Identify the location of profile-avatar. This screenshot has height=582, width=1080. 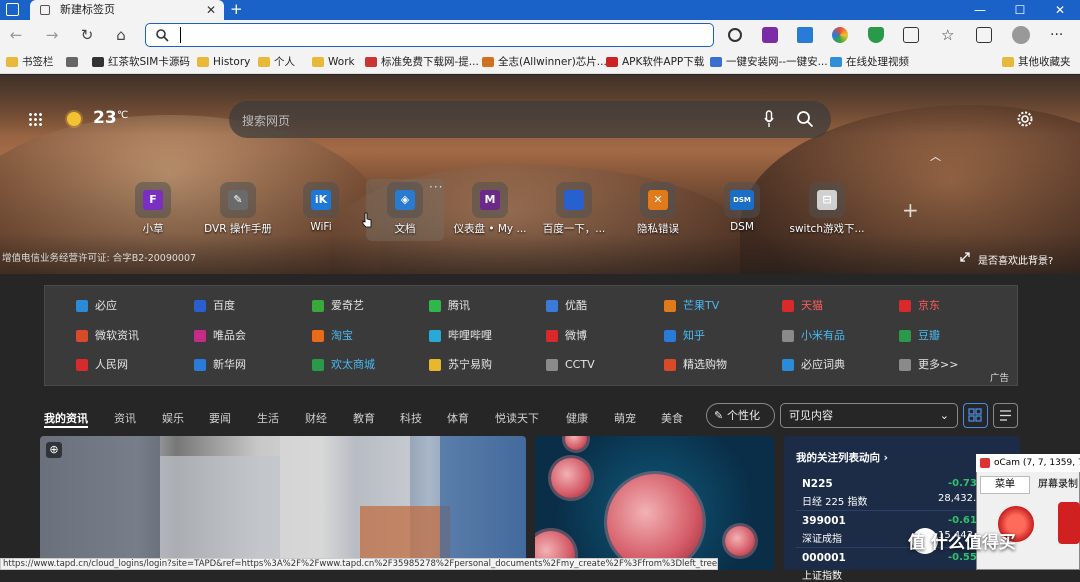
(1021, 35).